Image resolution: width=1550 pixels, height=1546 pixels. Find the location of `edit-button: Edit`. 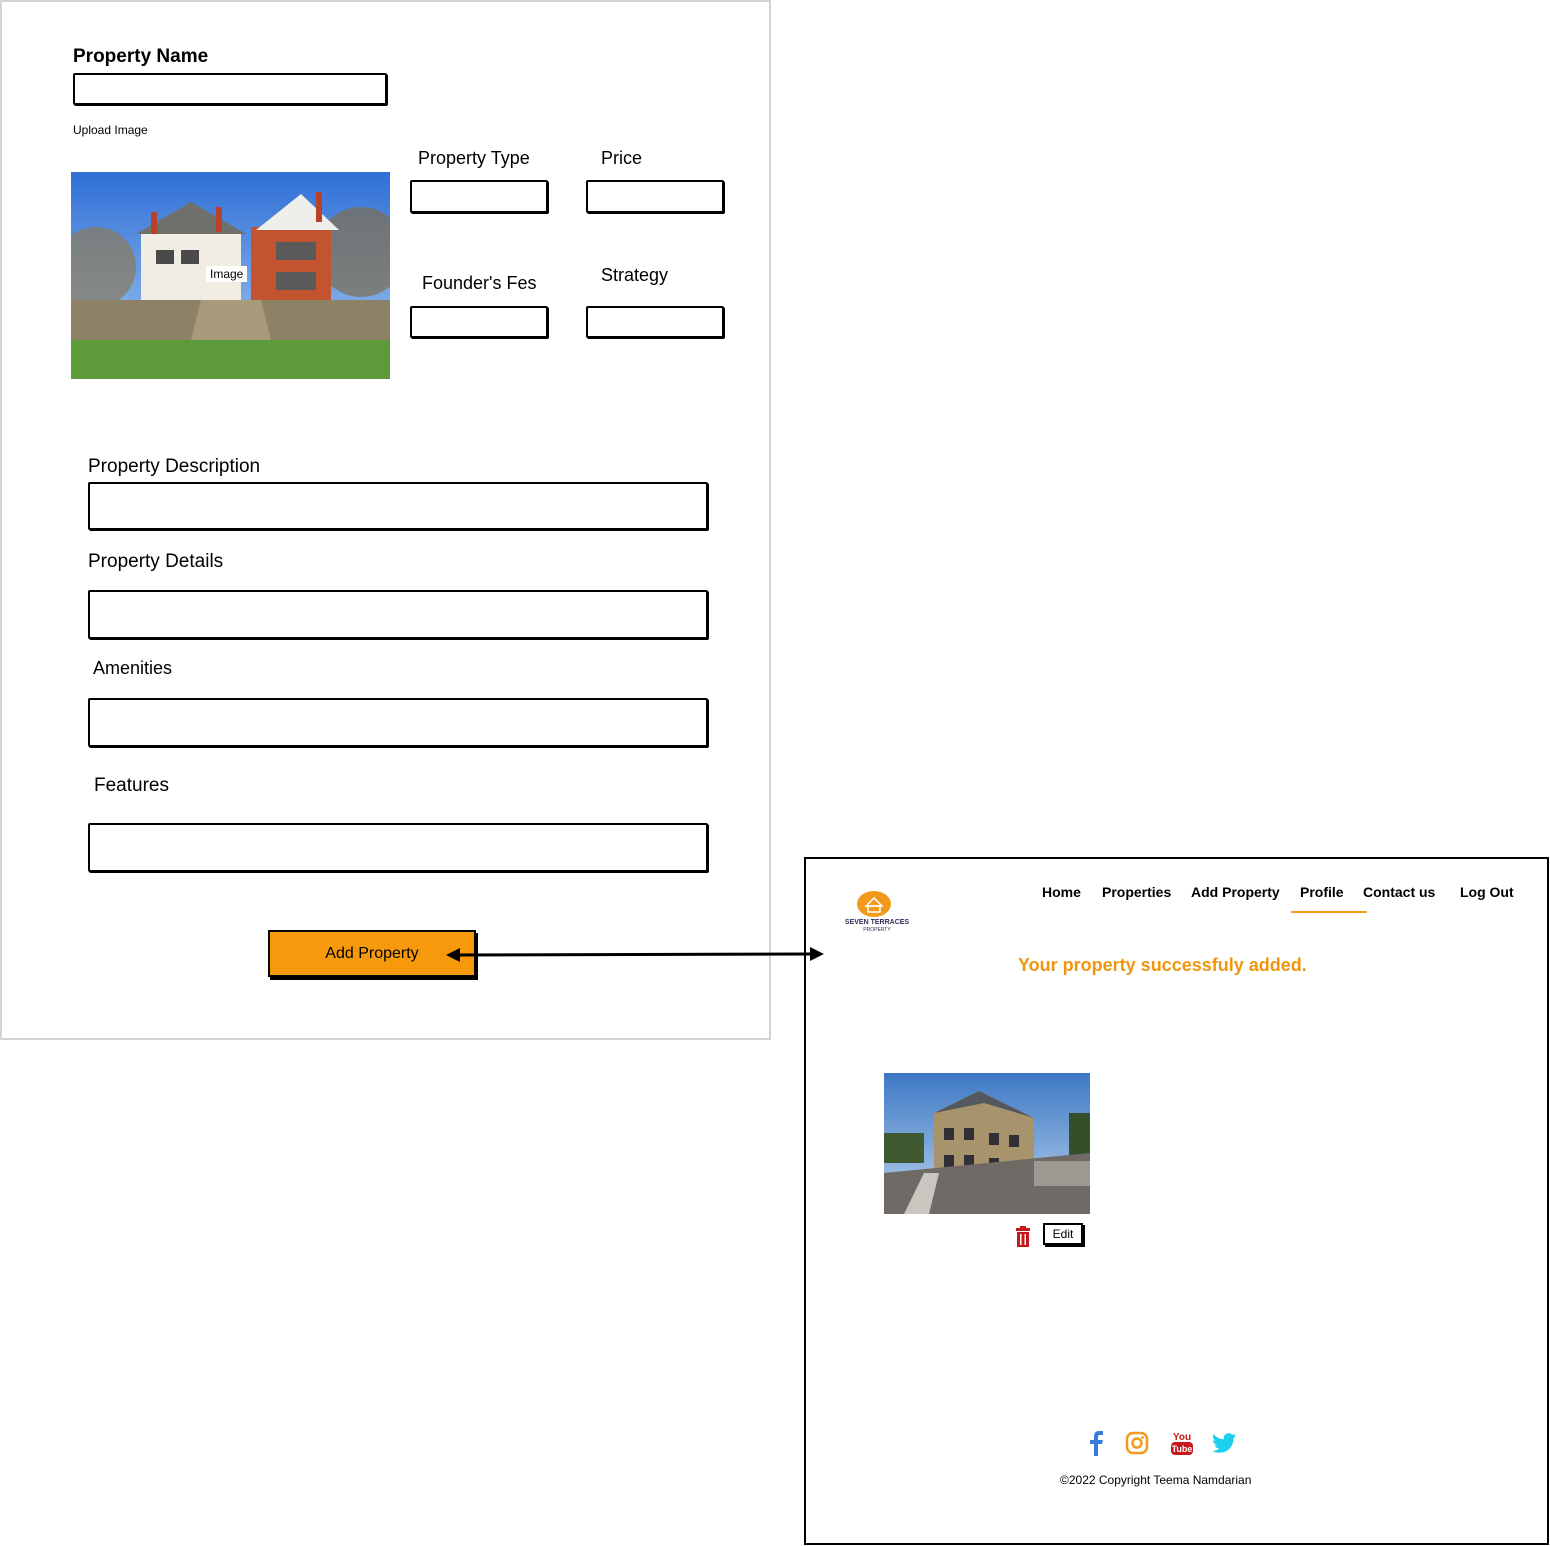

edit-button: Edit is located at coordinates (1063, 1234).